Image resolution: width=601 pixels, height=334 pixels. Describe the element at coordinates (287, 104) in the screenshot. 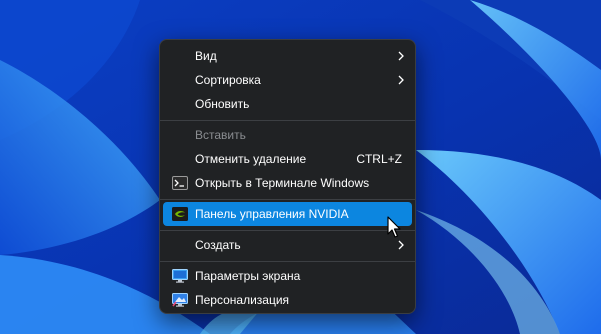

I see `menu-item-refresh: Обновить` at that location.